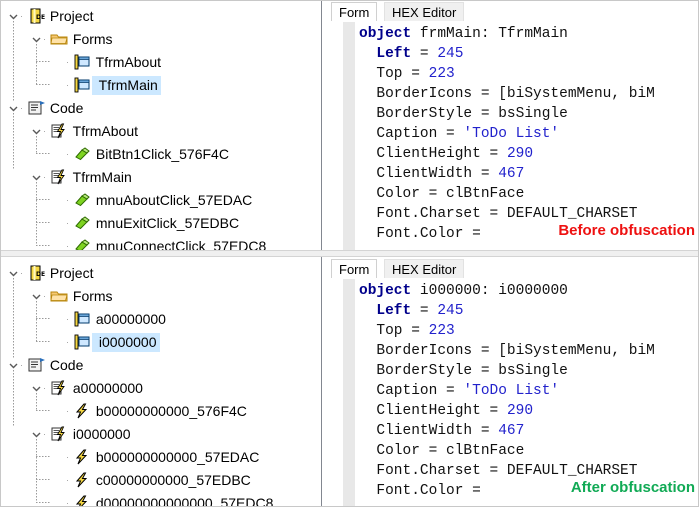  What do you see at coordinates (169, 411) in the screenshot?
I see `tree-item-label: b00000000000_576F4C` at bounding box center [169, 411].